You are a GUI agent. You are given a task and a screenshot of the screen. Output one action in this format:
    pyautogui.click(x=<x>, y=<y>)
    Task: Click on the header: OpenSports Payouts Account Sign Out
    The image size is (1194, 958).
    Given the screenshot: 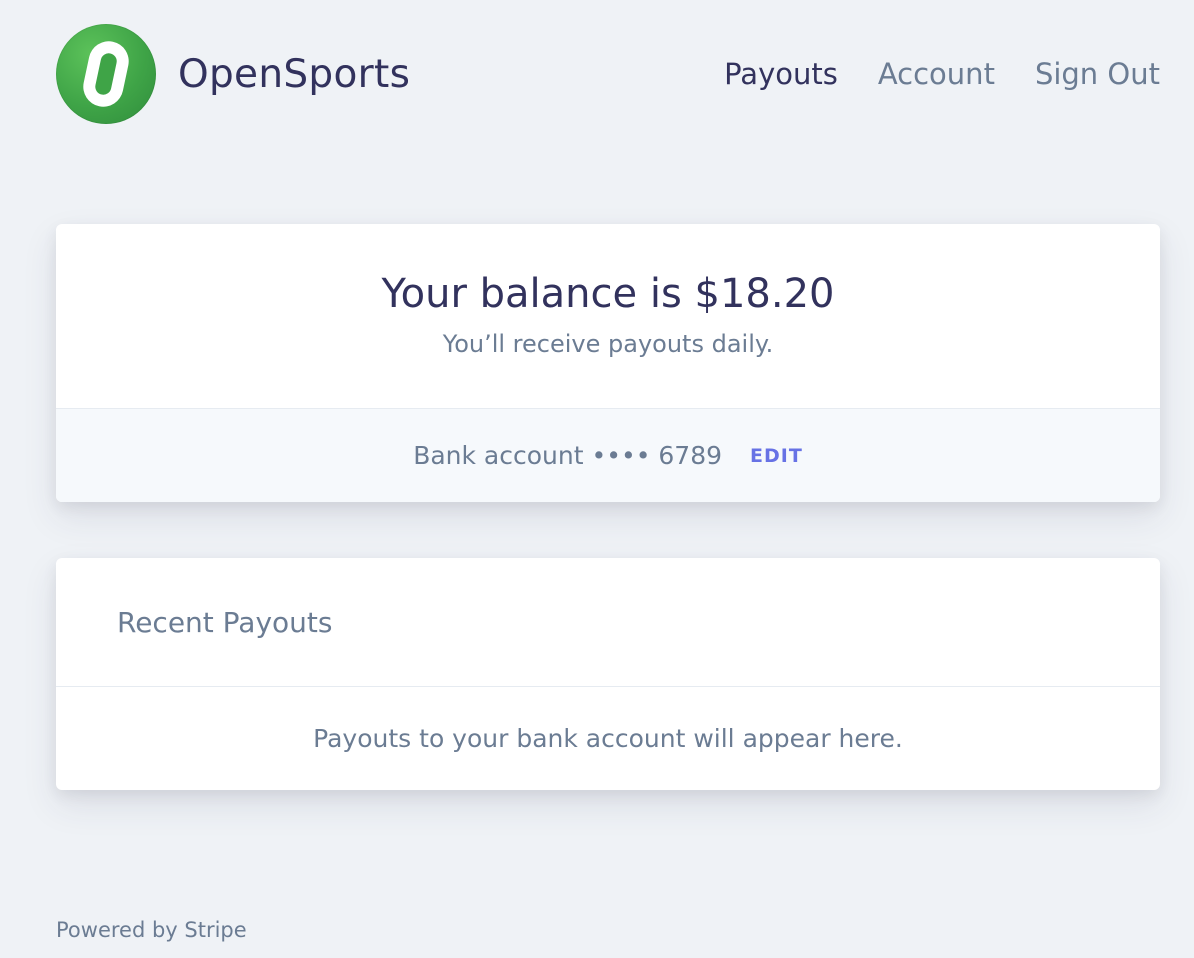 What is the action you would take?
    pyautogui.click(x=608, y=74)
    